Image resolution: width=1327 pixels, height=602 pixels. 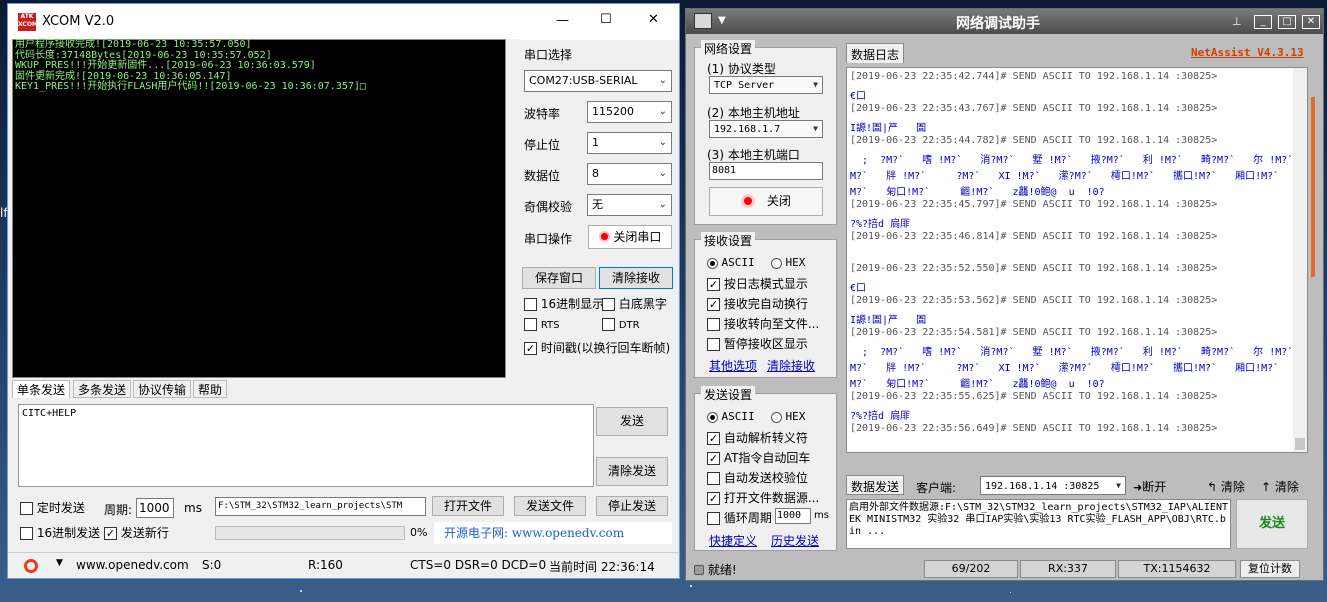 What do you see at coordinates (1053, 485) in the screenshot?
I see `client-select: 192.168.1.14 :30825 ▼` at bounding box center [1053, 485].